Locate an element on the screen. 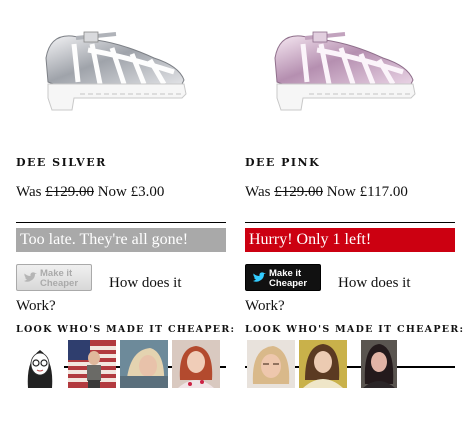 The height and width of the screenshot is (423, 471). now-price: £117.00 is located at coordinates (383, 192).